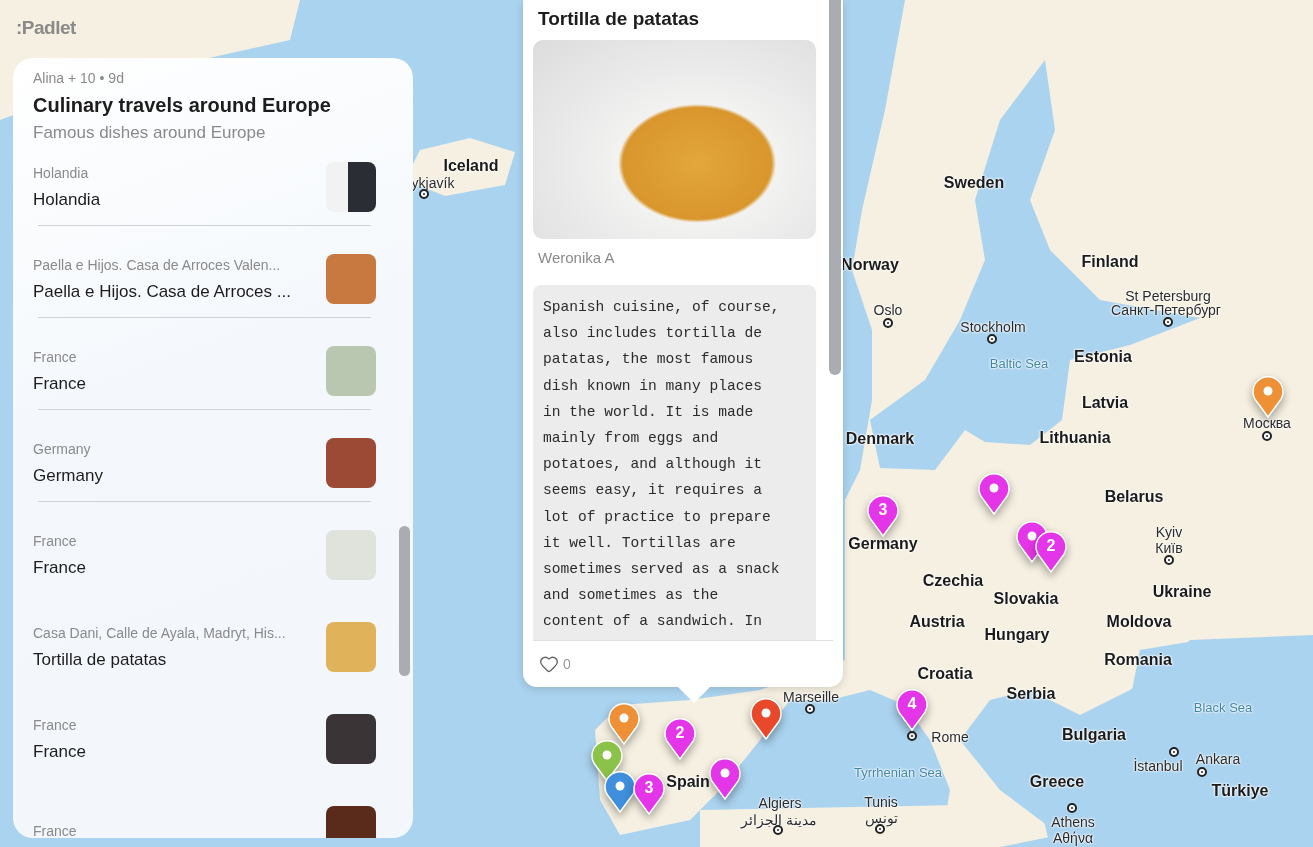 The width and height of the screenshot is (1313, 847). What do you see at coordinates (204, 647) in the screenshot?
I see `post-item: Casa Dani, Calle de Ayala, Madryt, His... Tortilla de patatas` at bounding box center [204, 647].